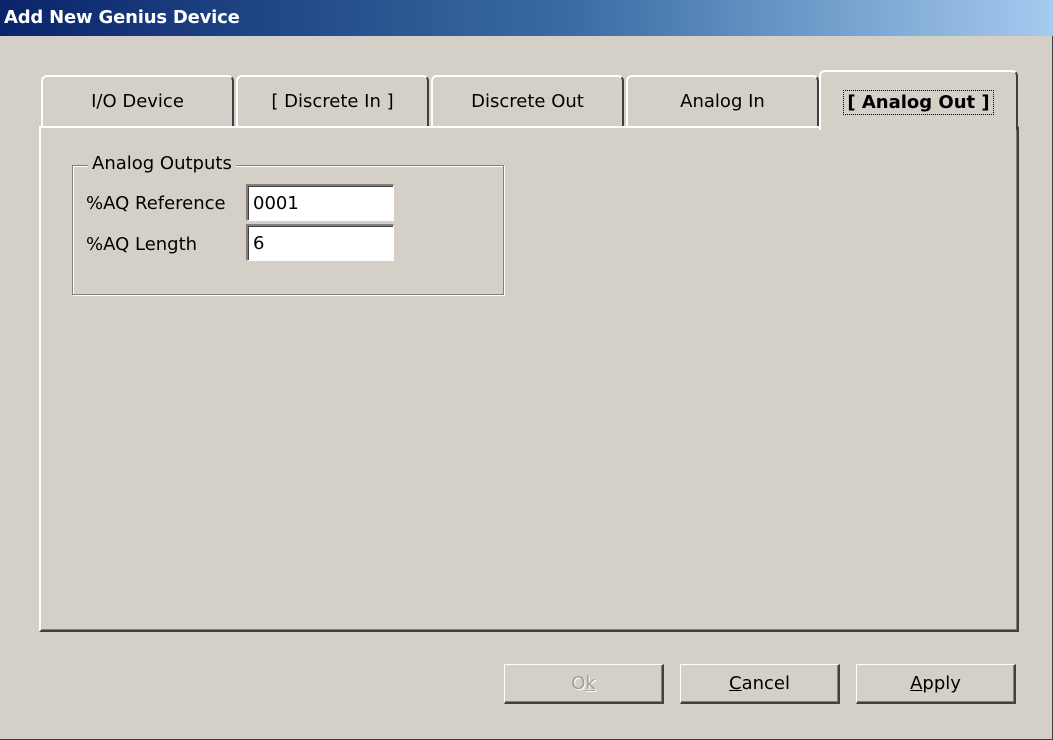 This screenshot has height=740, width=1053. I want to click on tab-label: [ Discrete In ], so click(332, 101).